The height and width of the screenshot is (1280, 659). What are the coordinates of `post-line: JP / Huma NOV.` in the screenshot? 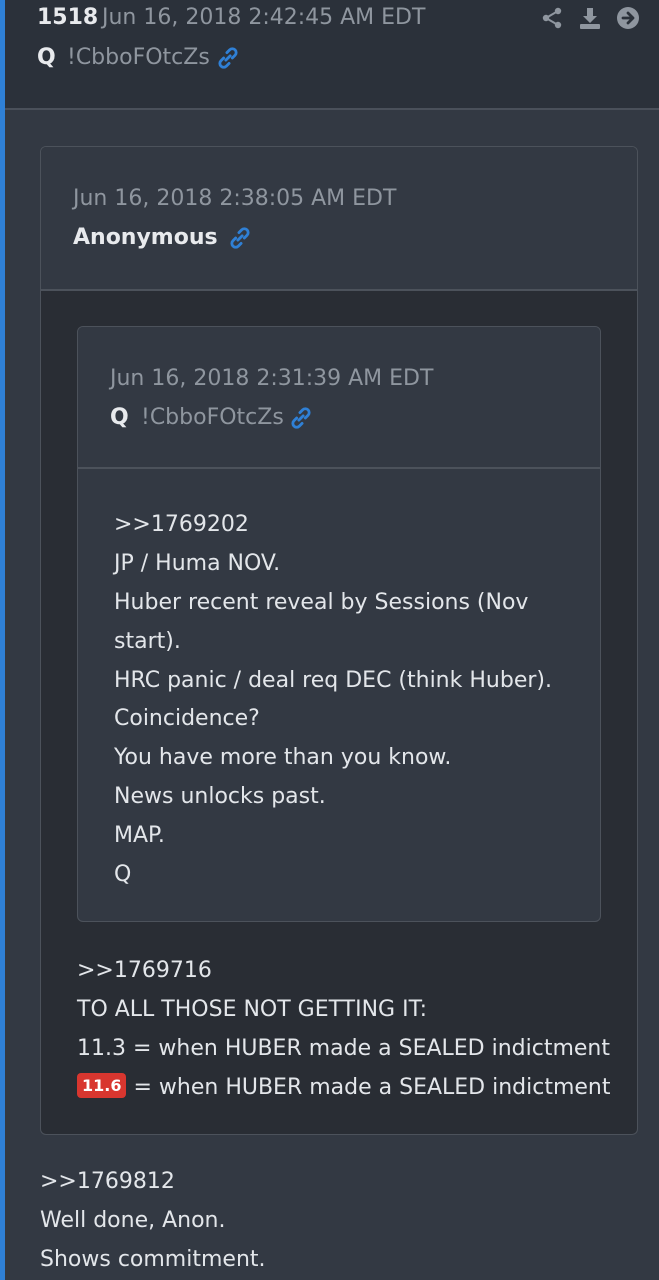 It's located at (197, 563).